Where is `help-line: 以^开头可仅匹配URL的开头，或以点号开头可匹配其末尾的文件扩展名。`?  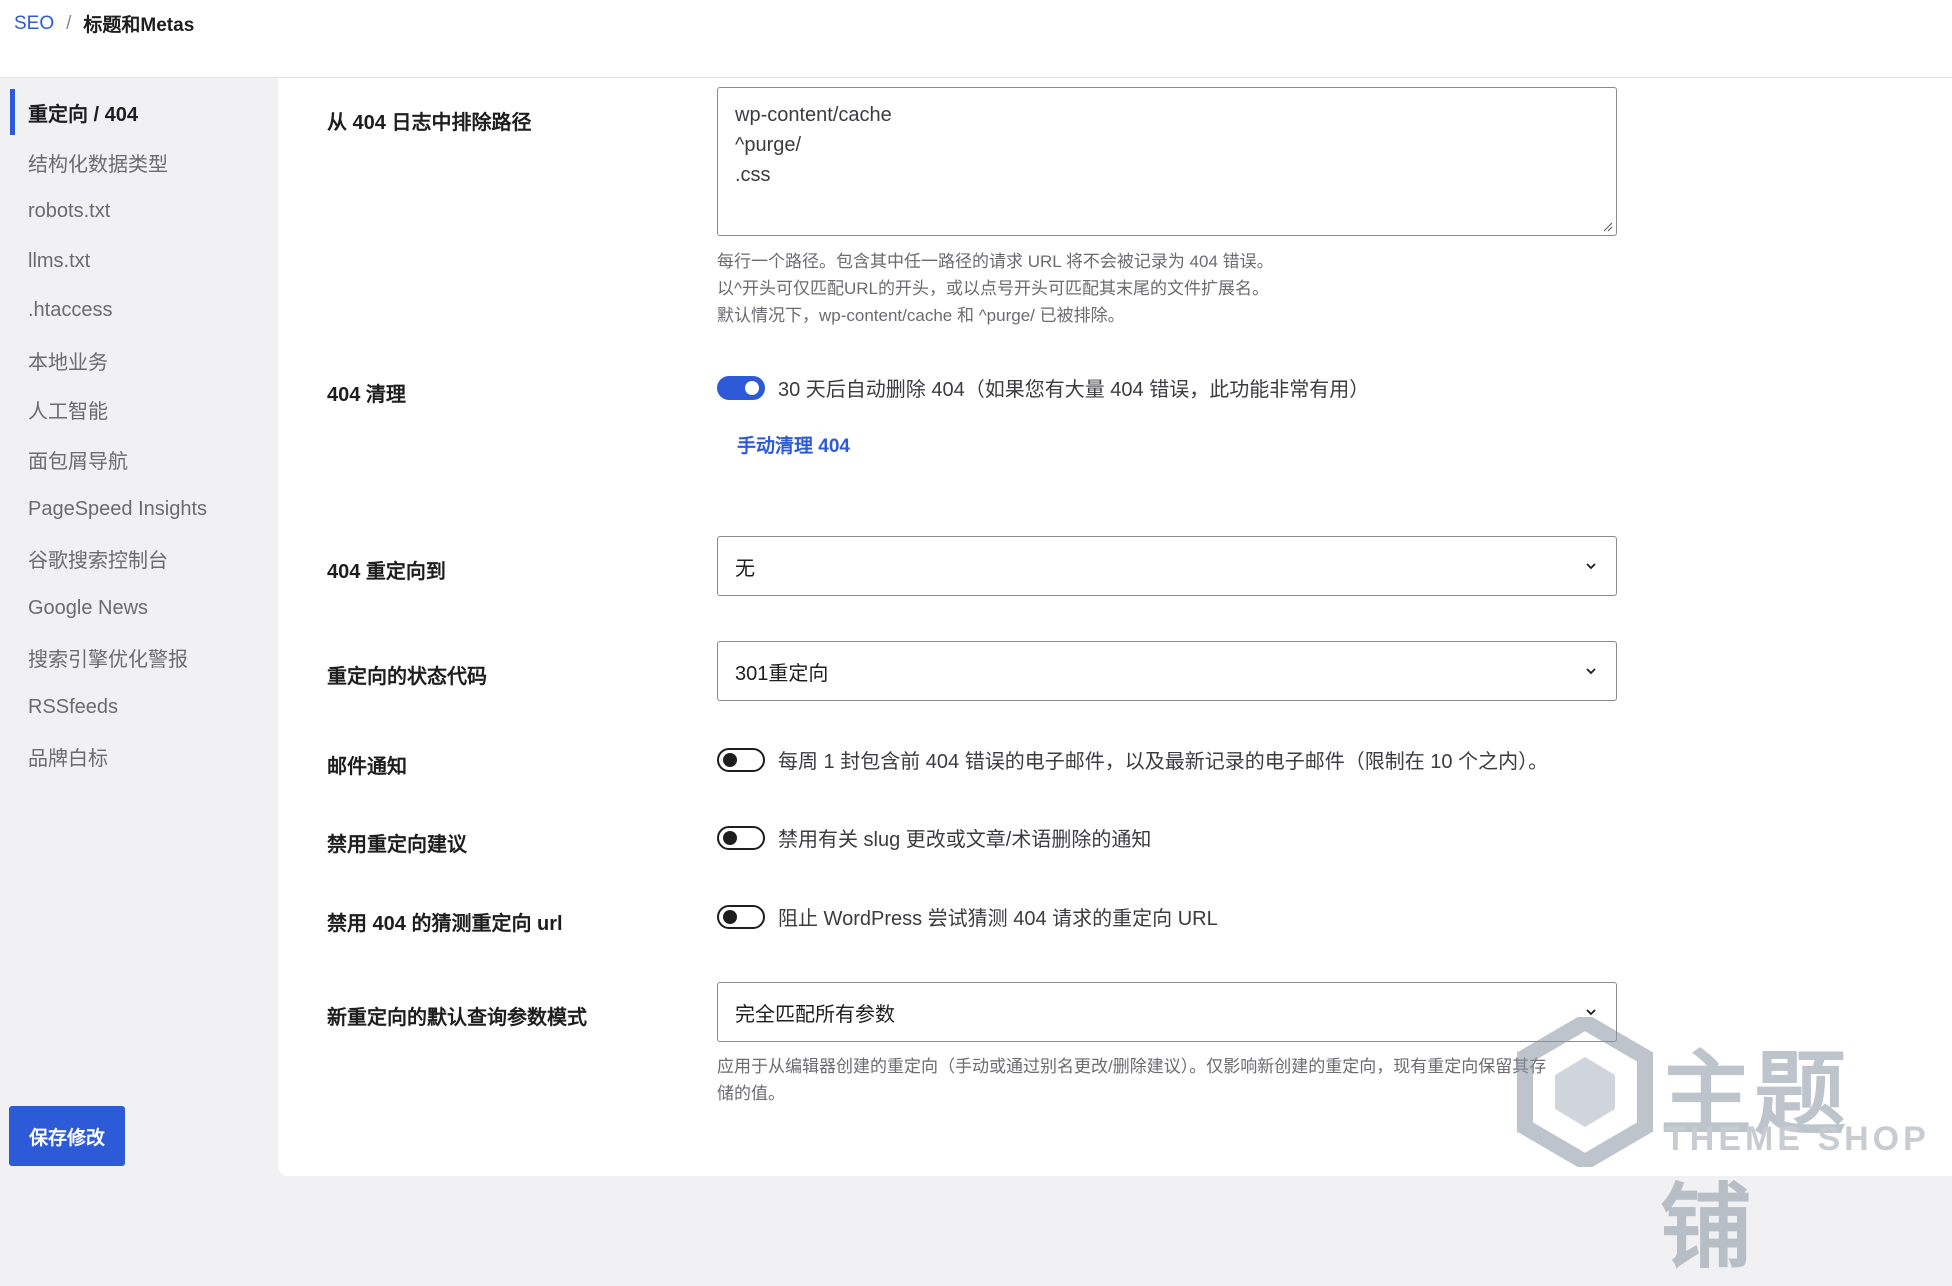
help-line: 以^开头可仅匹配URL的开头，或以点号开头可匹配其末尾的文件扩展名。 is located at coordinates (993, 288).